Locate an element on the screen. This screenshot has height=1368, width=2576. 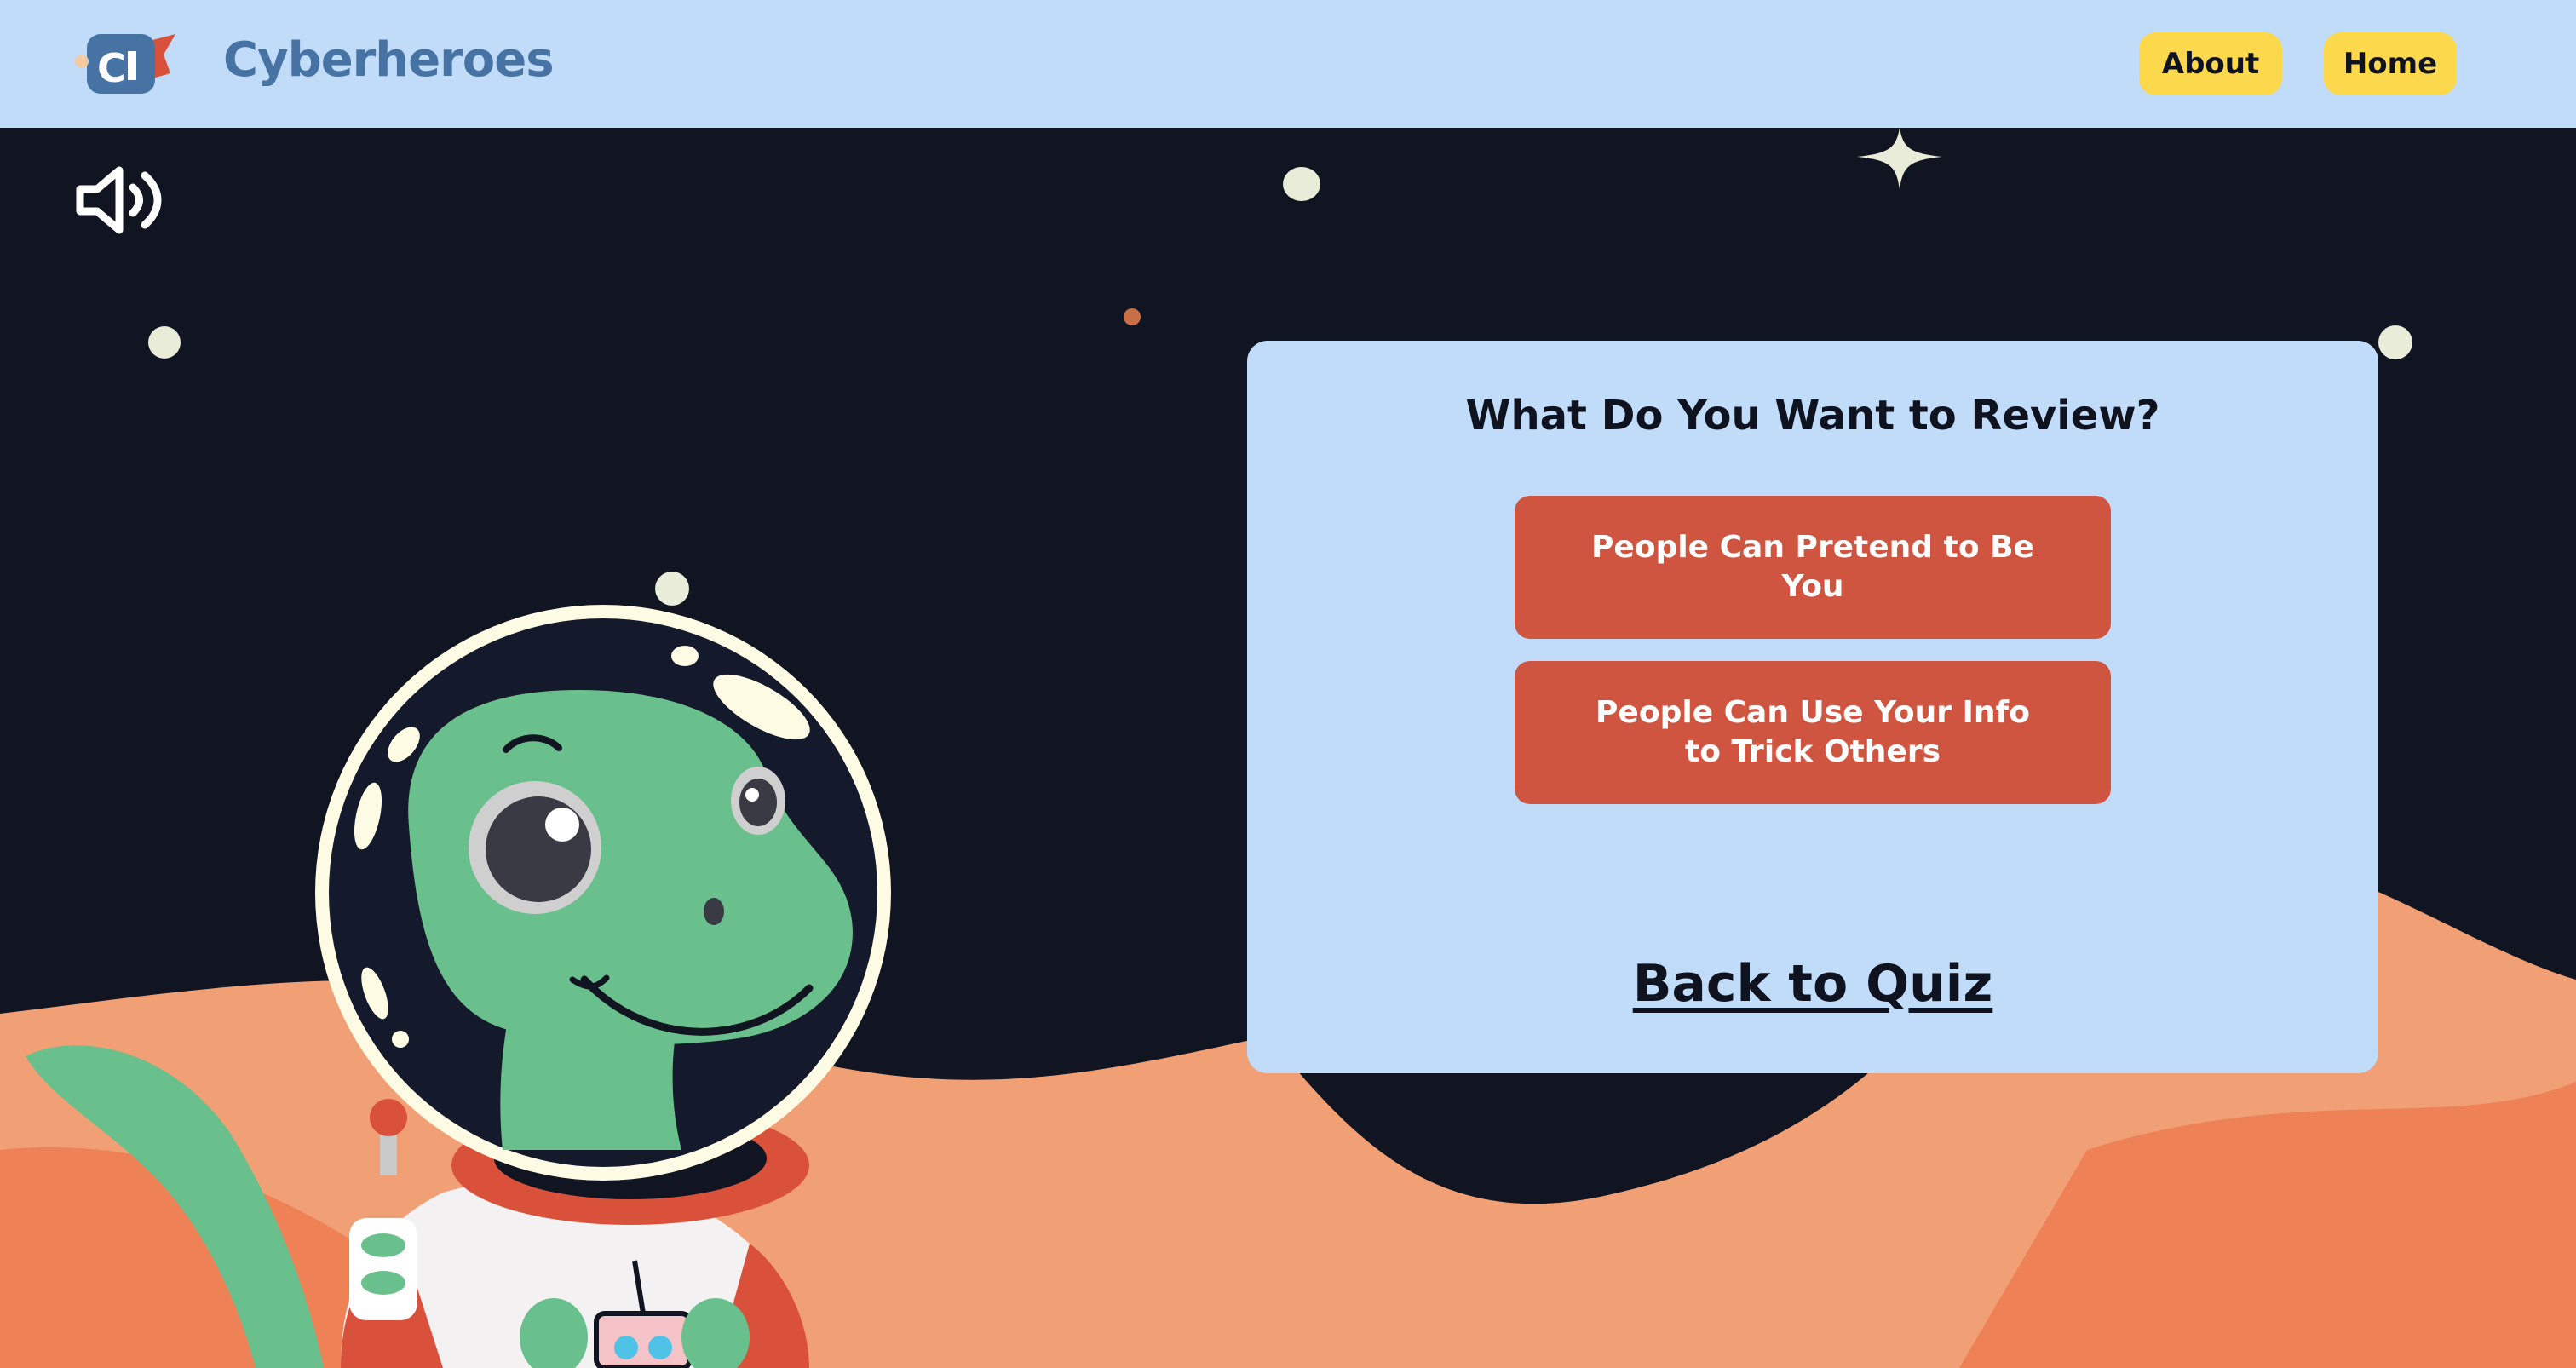
svg-text: C is located at coordinates (111, 68).